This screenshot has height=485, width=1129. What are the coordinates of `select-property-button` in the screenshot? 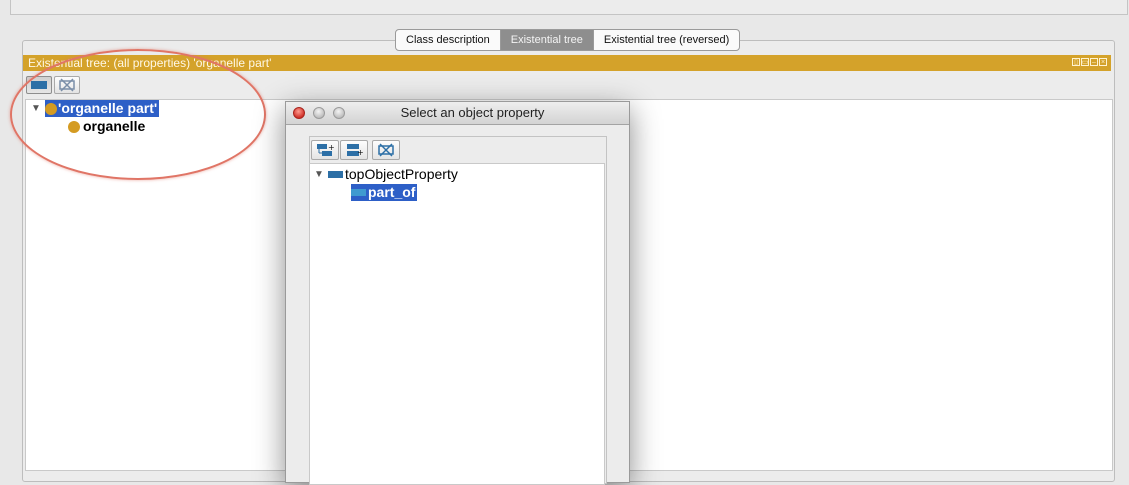 It's located at (39, 85).